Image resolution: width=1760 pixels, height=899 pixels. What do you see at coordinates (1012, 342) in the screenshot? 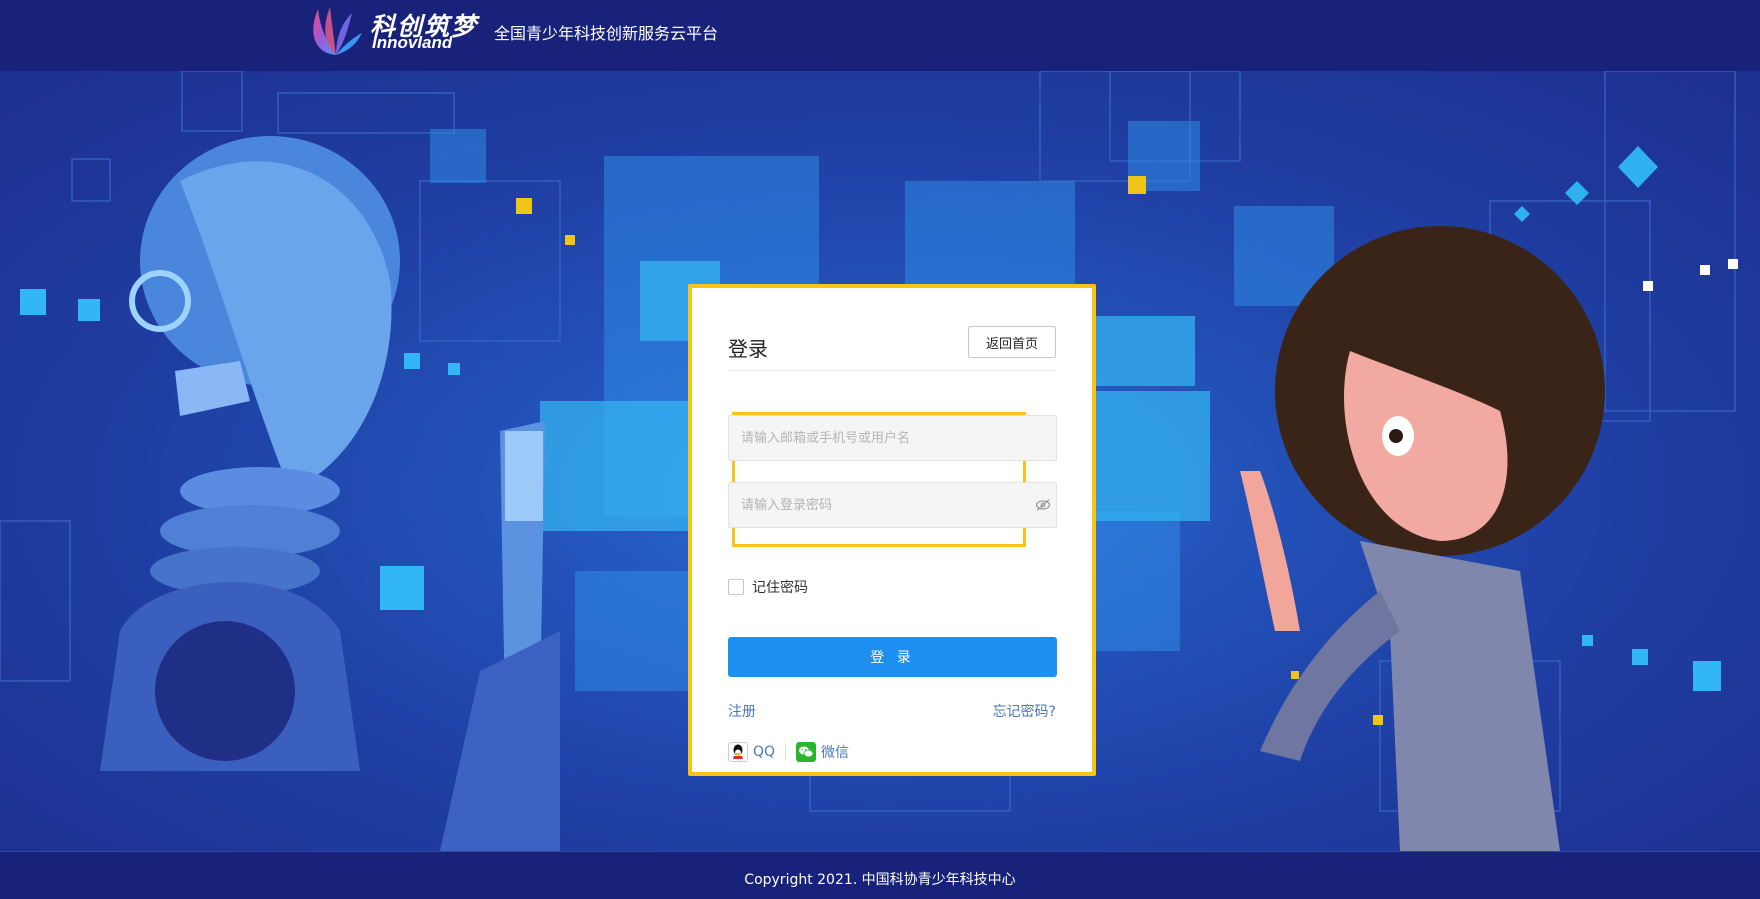
I see `back-home-button: 返回首页` at bounding box center [1012, 342].